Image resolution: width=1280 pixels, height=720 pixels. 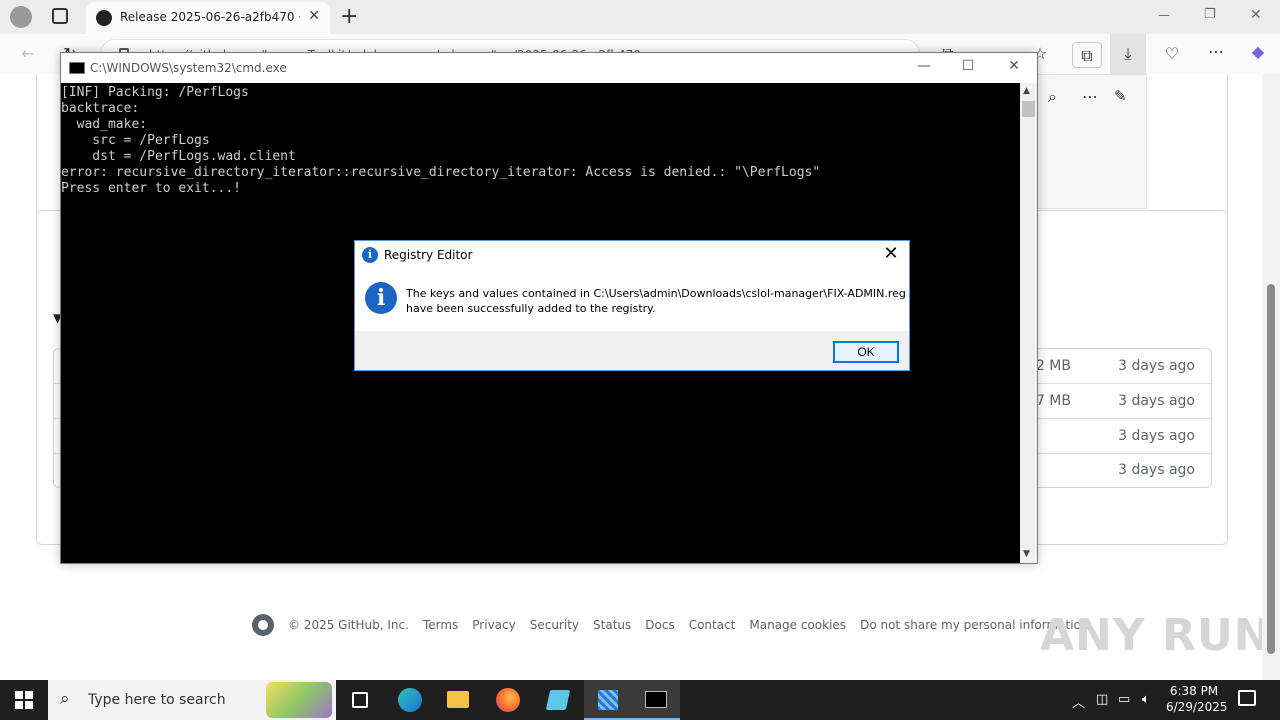 I want to click on back-icon: ←, so click(x=28, y=53).